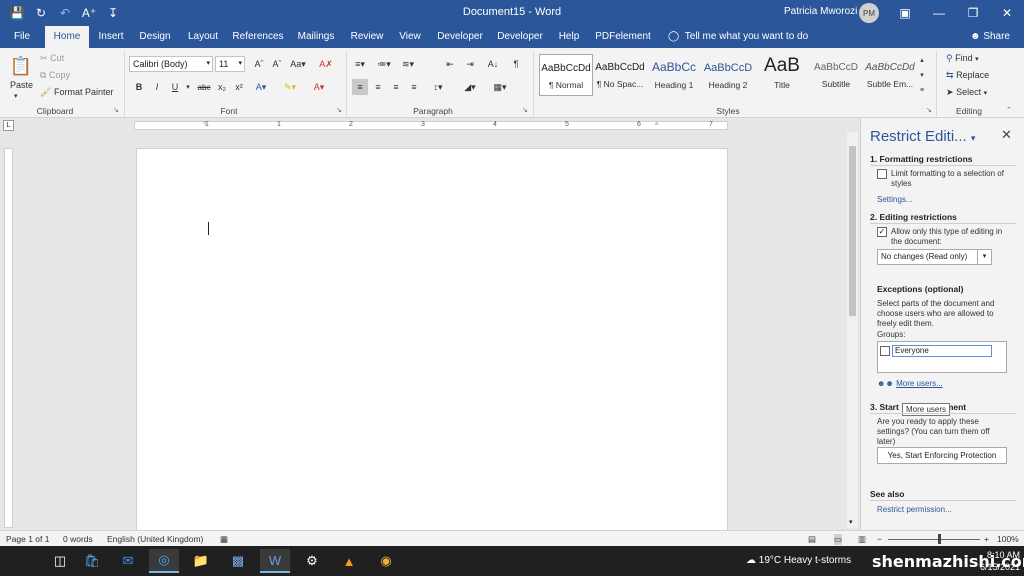 The image size is (1024, 576). What do you see at coordinates (1008, 539) in the screenshot?
I see `zoom-level: 100%` at bounding box center [1008, 539].